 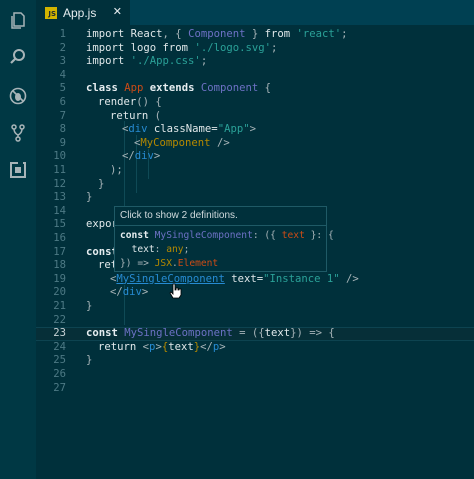 I want to click on line-number: 27, so click(x=59, y=387).